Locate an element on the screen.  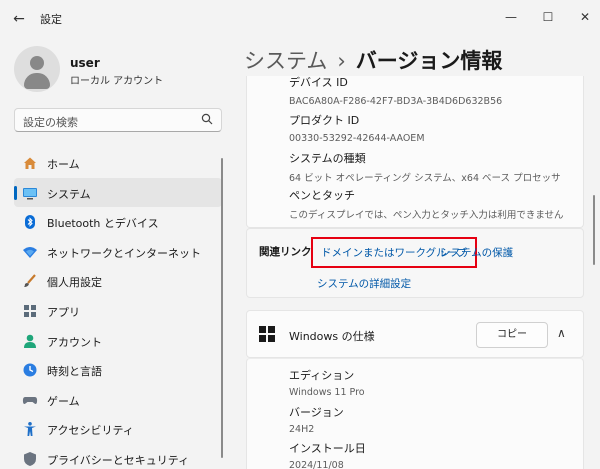
system-icon is located at coordinates (30, 193).